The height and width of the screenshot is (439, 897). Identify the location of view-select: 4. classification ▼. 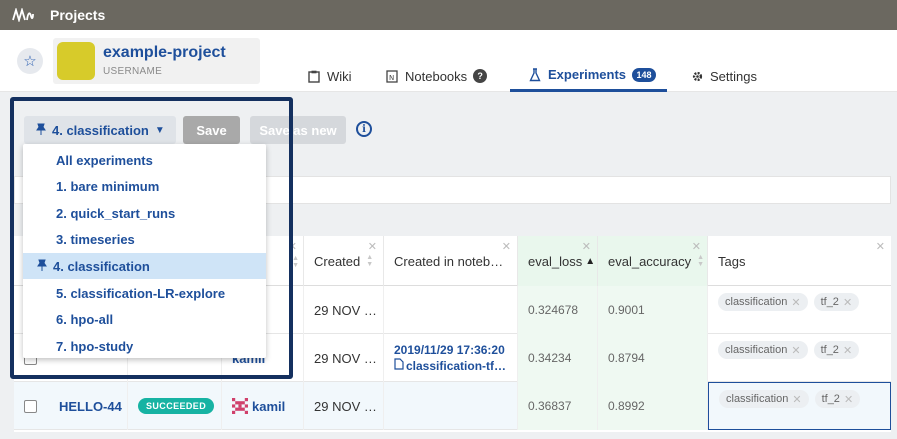
(100, 130).